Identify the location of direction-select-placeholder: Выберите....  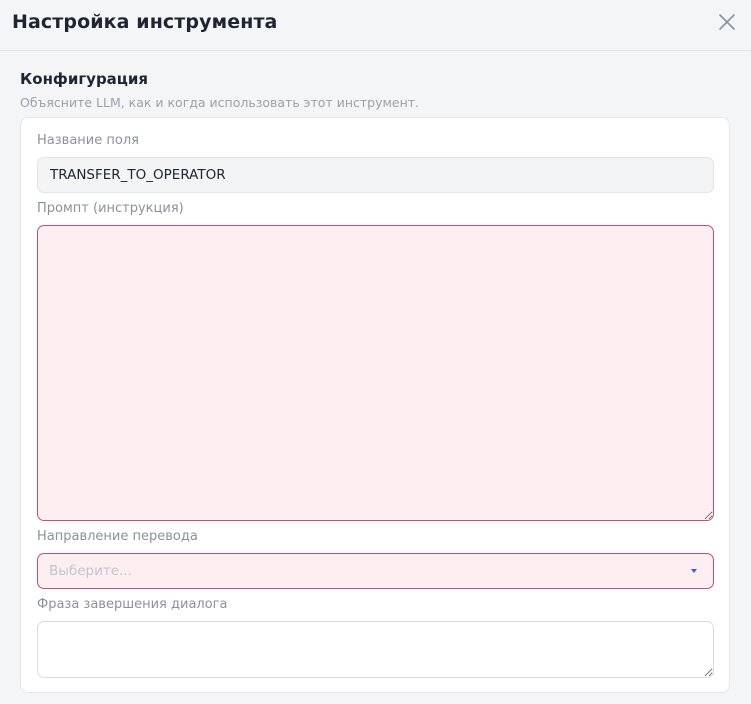
(90, 571).